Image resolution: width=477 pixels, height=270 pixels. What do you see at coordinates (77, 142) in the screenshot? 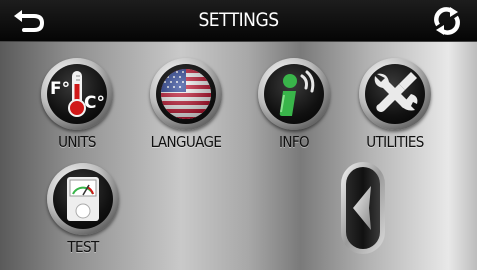
I see `units-label: UNITS` at bounding box center [77, 142].